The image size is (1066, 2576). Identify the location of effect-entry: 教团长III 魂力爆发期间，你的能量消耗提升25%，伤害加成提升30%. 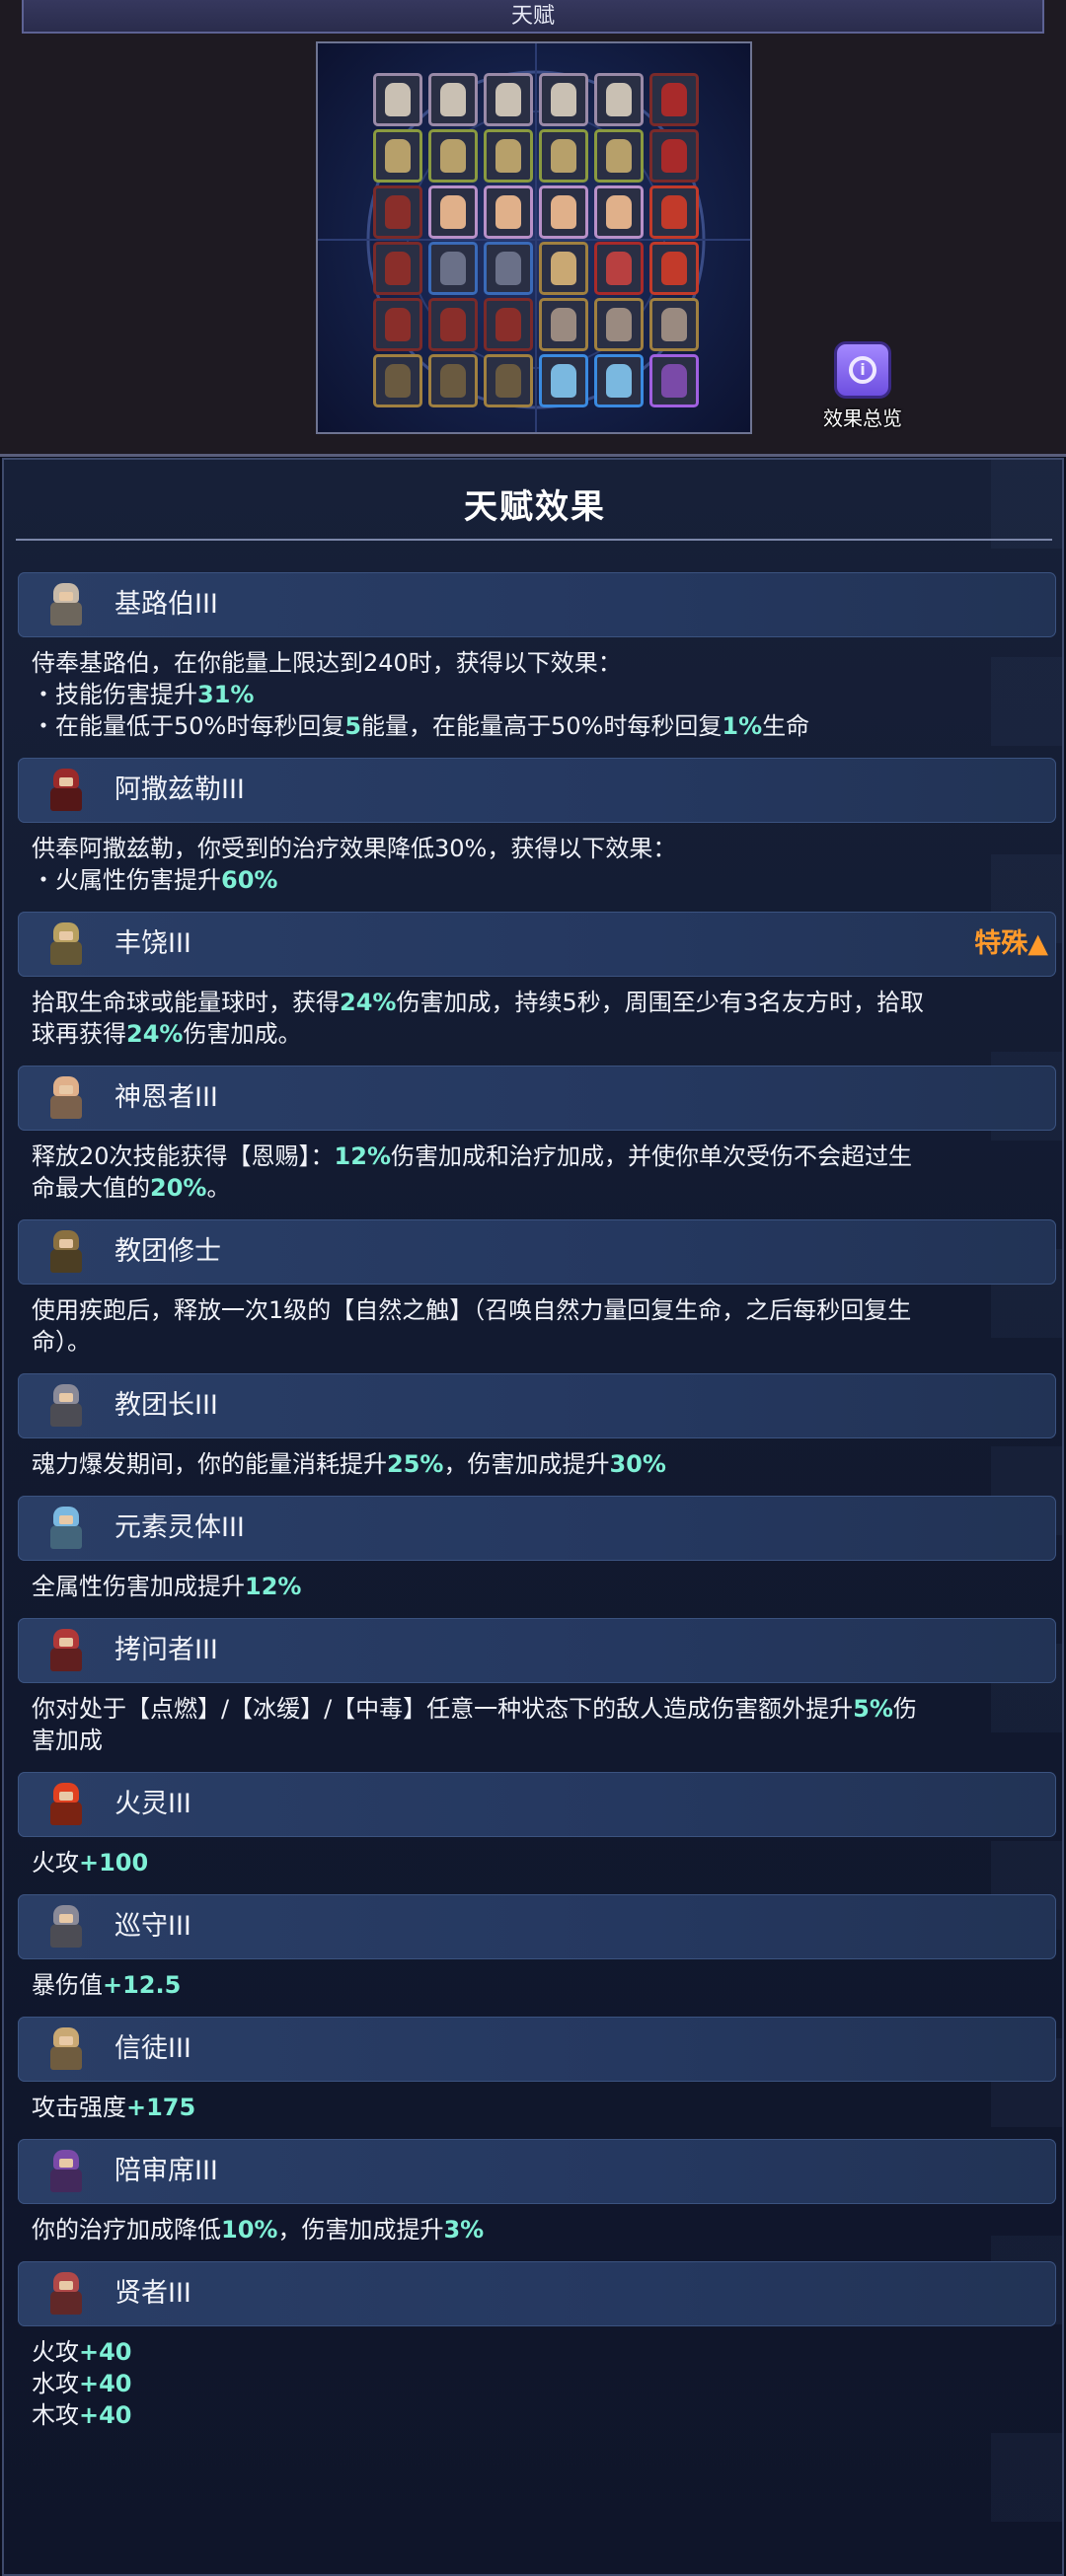
(537, 1429).